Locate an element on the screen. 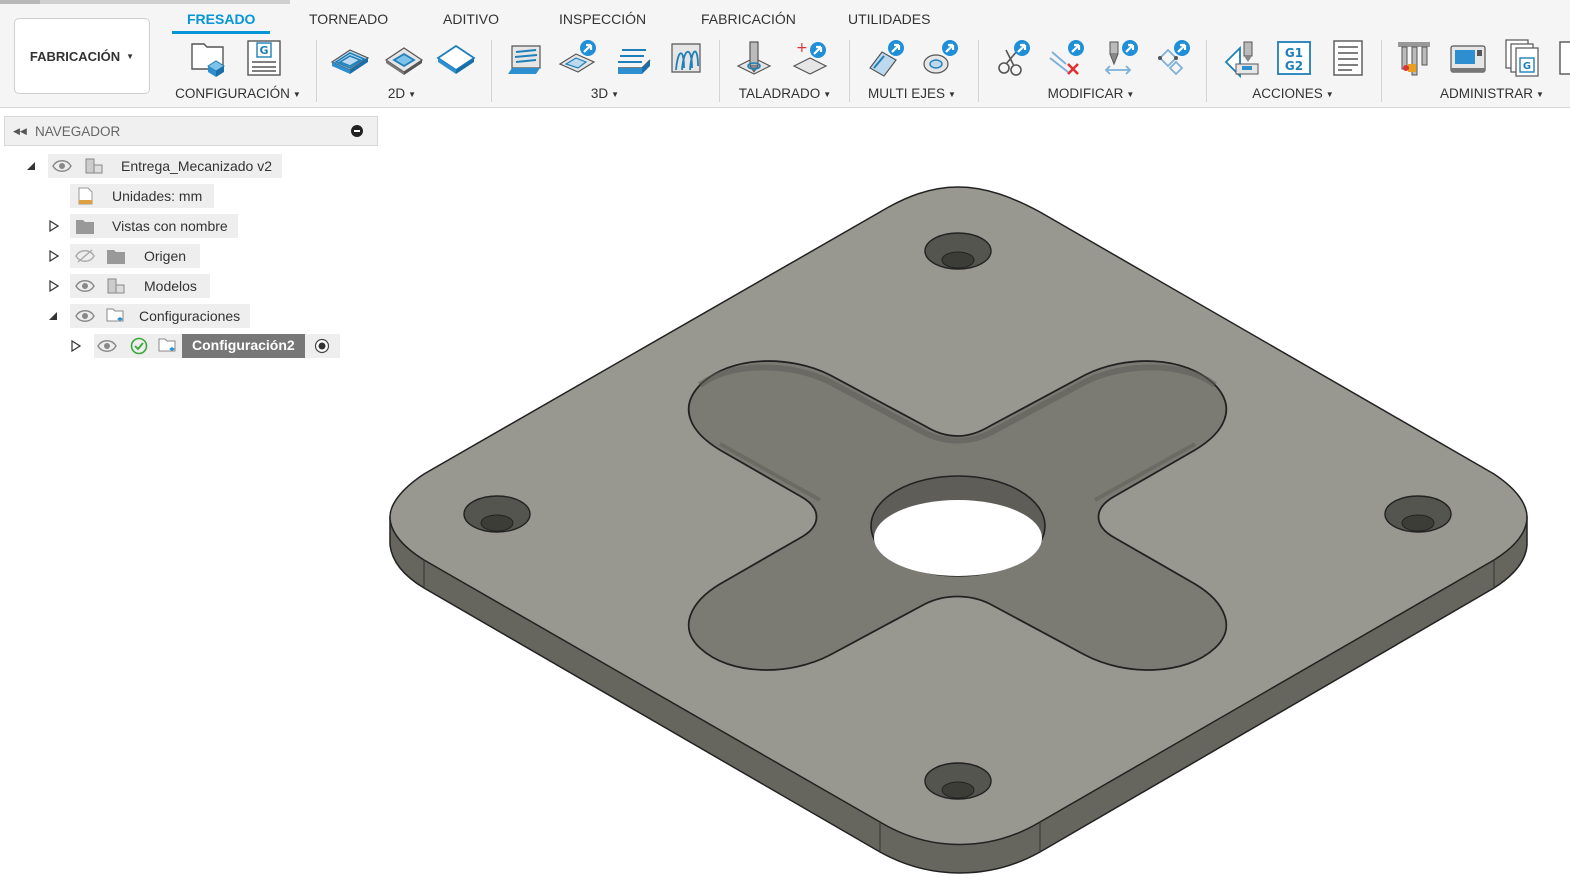  2d-pocket-icon is located at coordinates (404, 58).